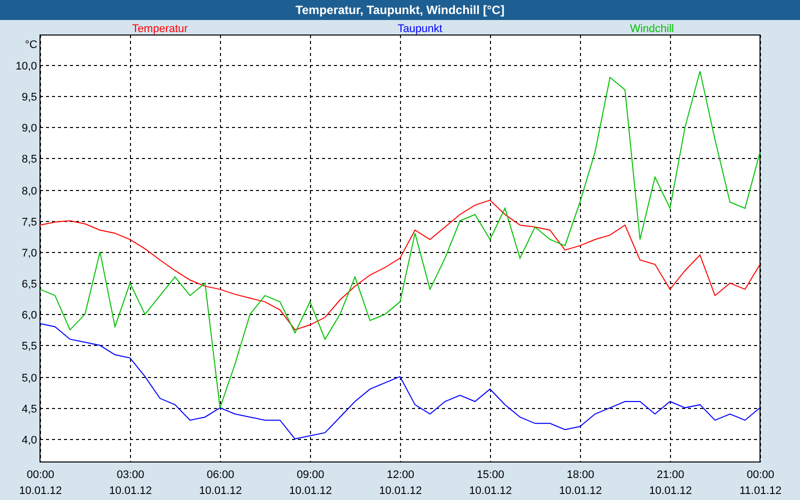 This screenshot has width=800, height=500. Describe the element at coordinates (29, 346) in the screenshot. I see `axis-label: 5,5` at that location.